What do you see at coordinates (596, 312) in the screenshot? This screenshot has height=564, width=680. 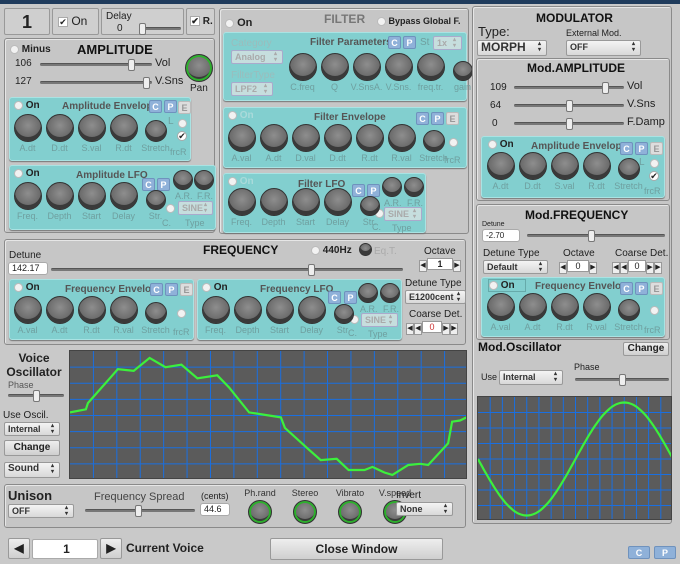 I see `knob-r-val: R.val` at bounding box center [596, 312].